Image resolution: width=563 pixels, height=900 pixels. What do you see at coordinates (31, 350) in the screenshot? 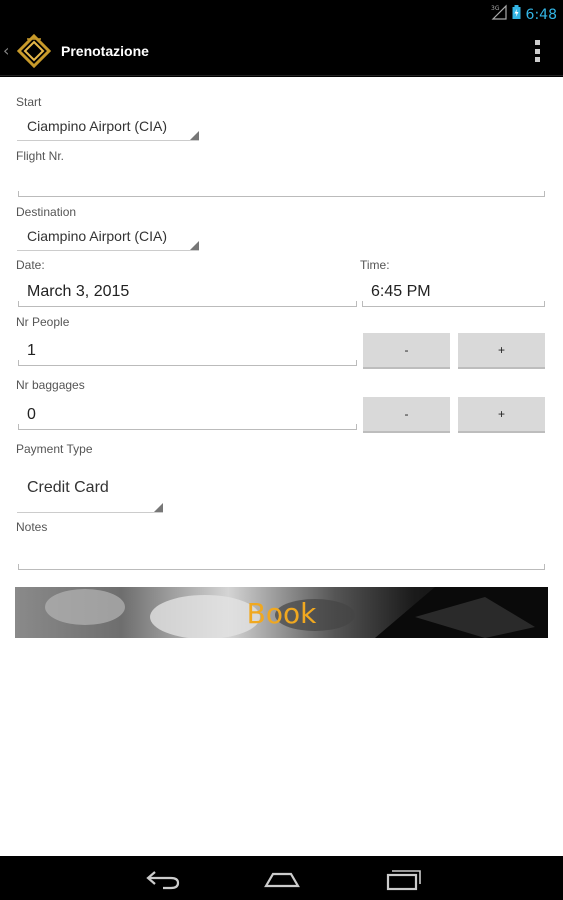
I see `people-value: 1` at bounding box center [31, 350].